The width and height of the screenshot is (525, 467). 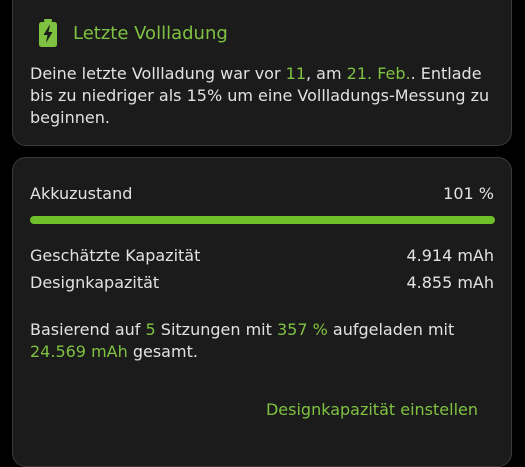 What do you see at coordinates (262, 193) in the screenshot?
I see `health-row: Akkuzustand 101 %` at bounding box center [262, 193].